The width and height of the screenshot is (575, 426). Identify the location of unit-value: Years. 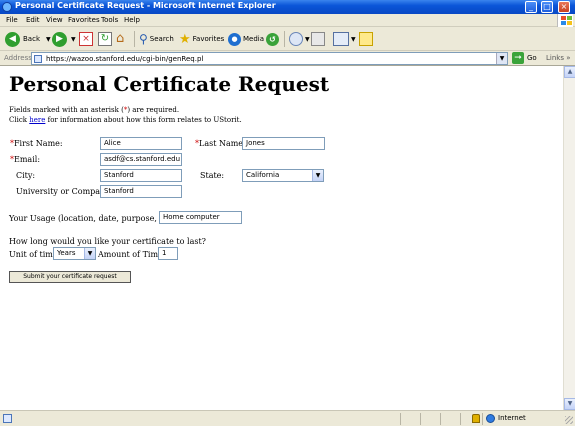
(66, 253).